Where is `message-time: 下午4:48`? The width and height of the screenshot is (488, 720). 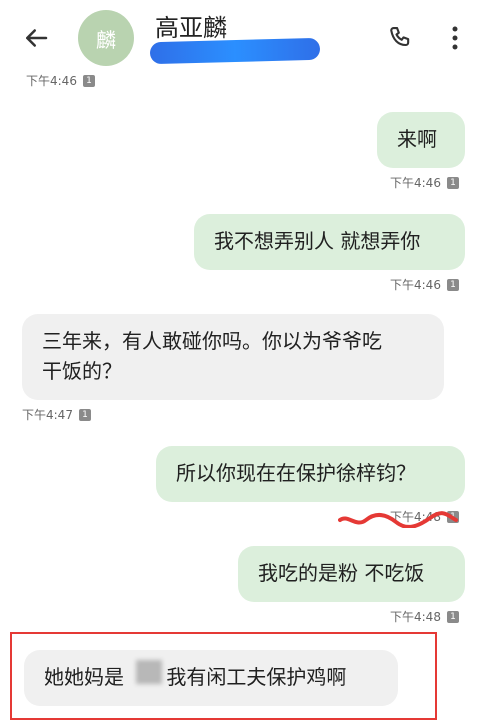 message-time: 下午4:48 is located at coordinates (415, 617).